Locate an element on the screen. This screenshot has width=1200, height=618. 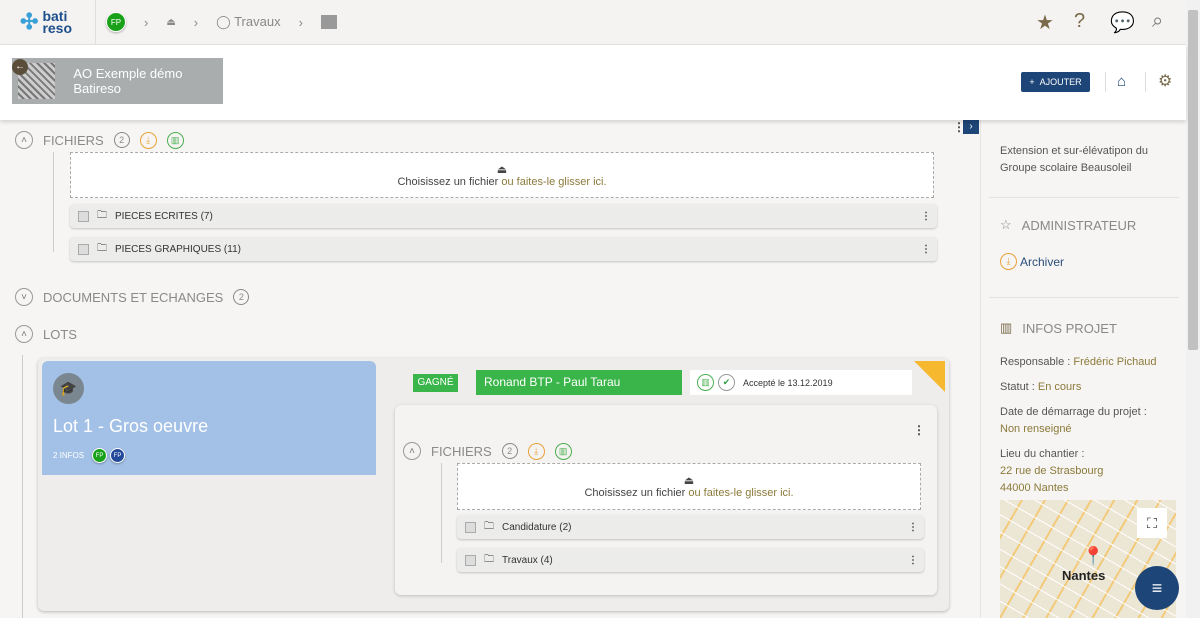
folder-row: 🗀 Candidature (2) ⋮ is located at coordinates (690, 527).